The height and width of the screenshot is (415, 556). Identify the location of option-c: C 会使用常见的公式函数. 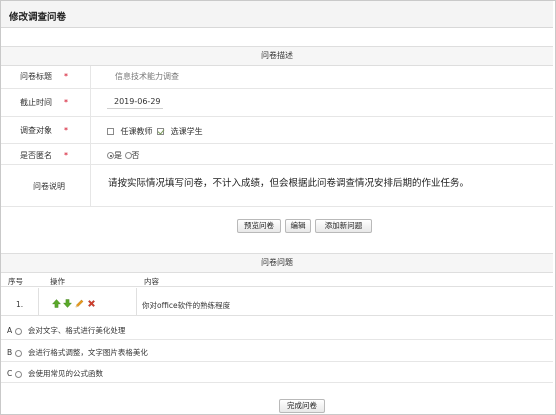
(55, 373).